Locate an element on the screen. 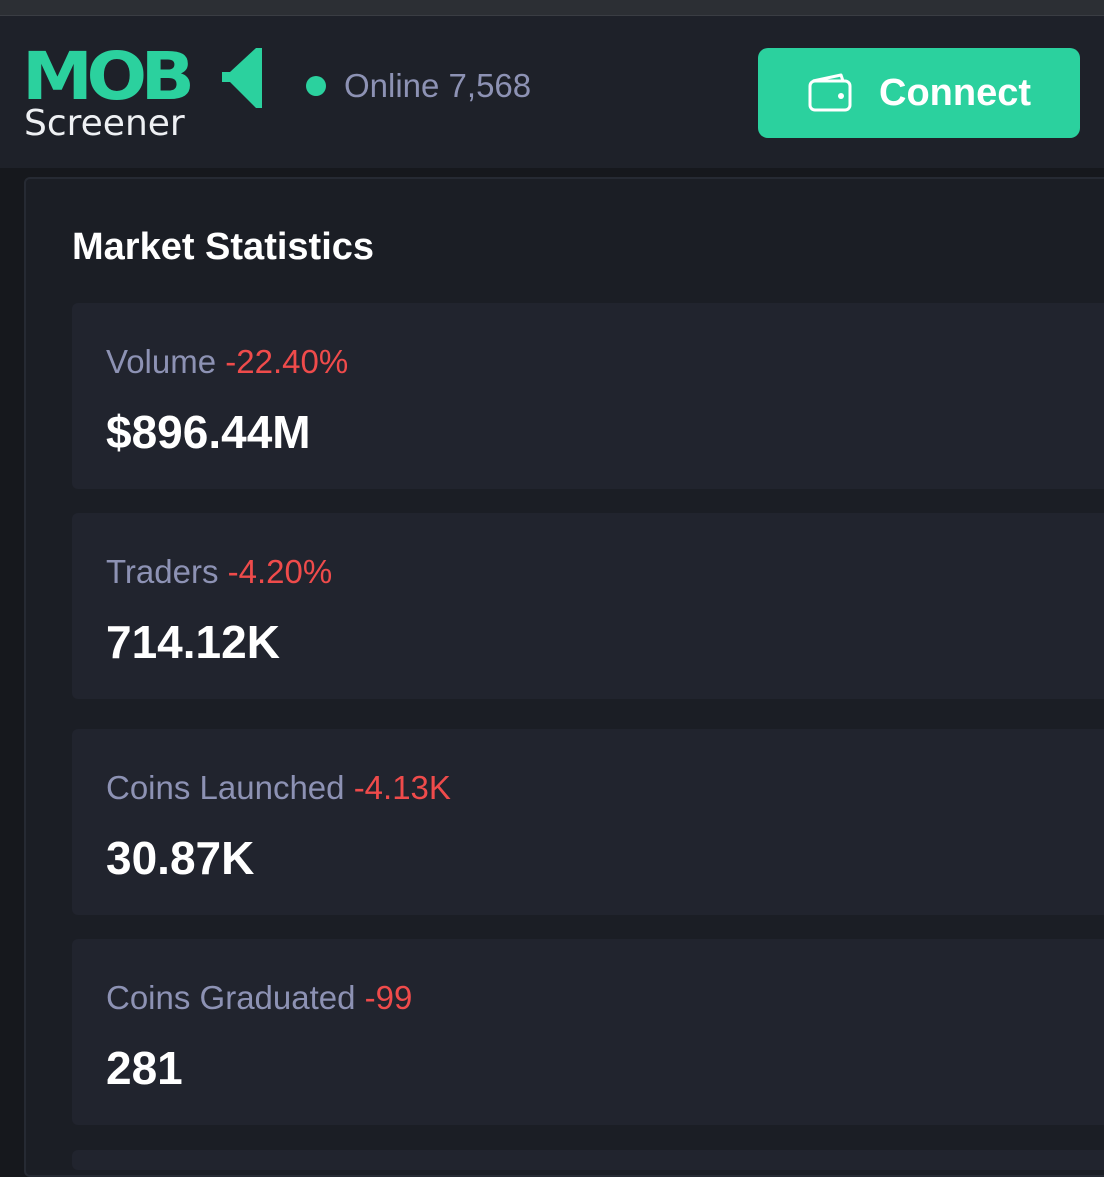 This screenshot has height=1177, width=1104. stat-card-volume: Volume -22.40% $896.44M is located at coordinates (588, 396).